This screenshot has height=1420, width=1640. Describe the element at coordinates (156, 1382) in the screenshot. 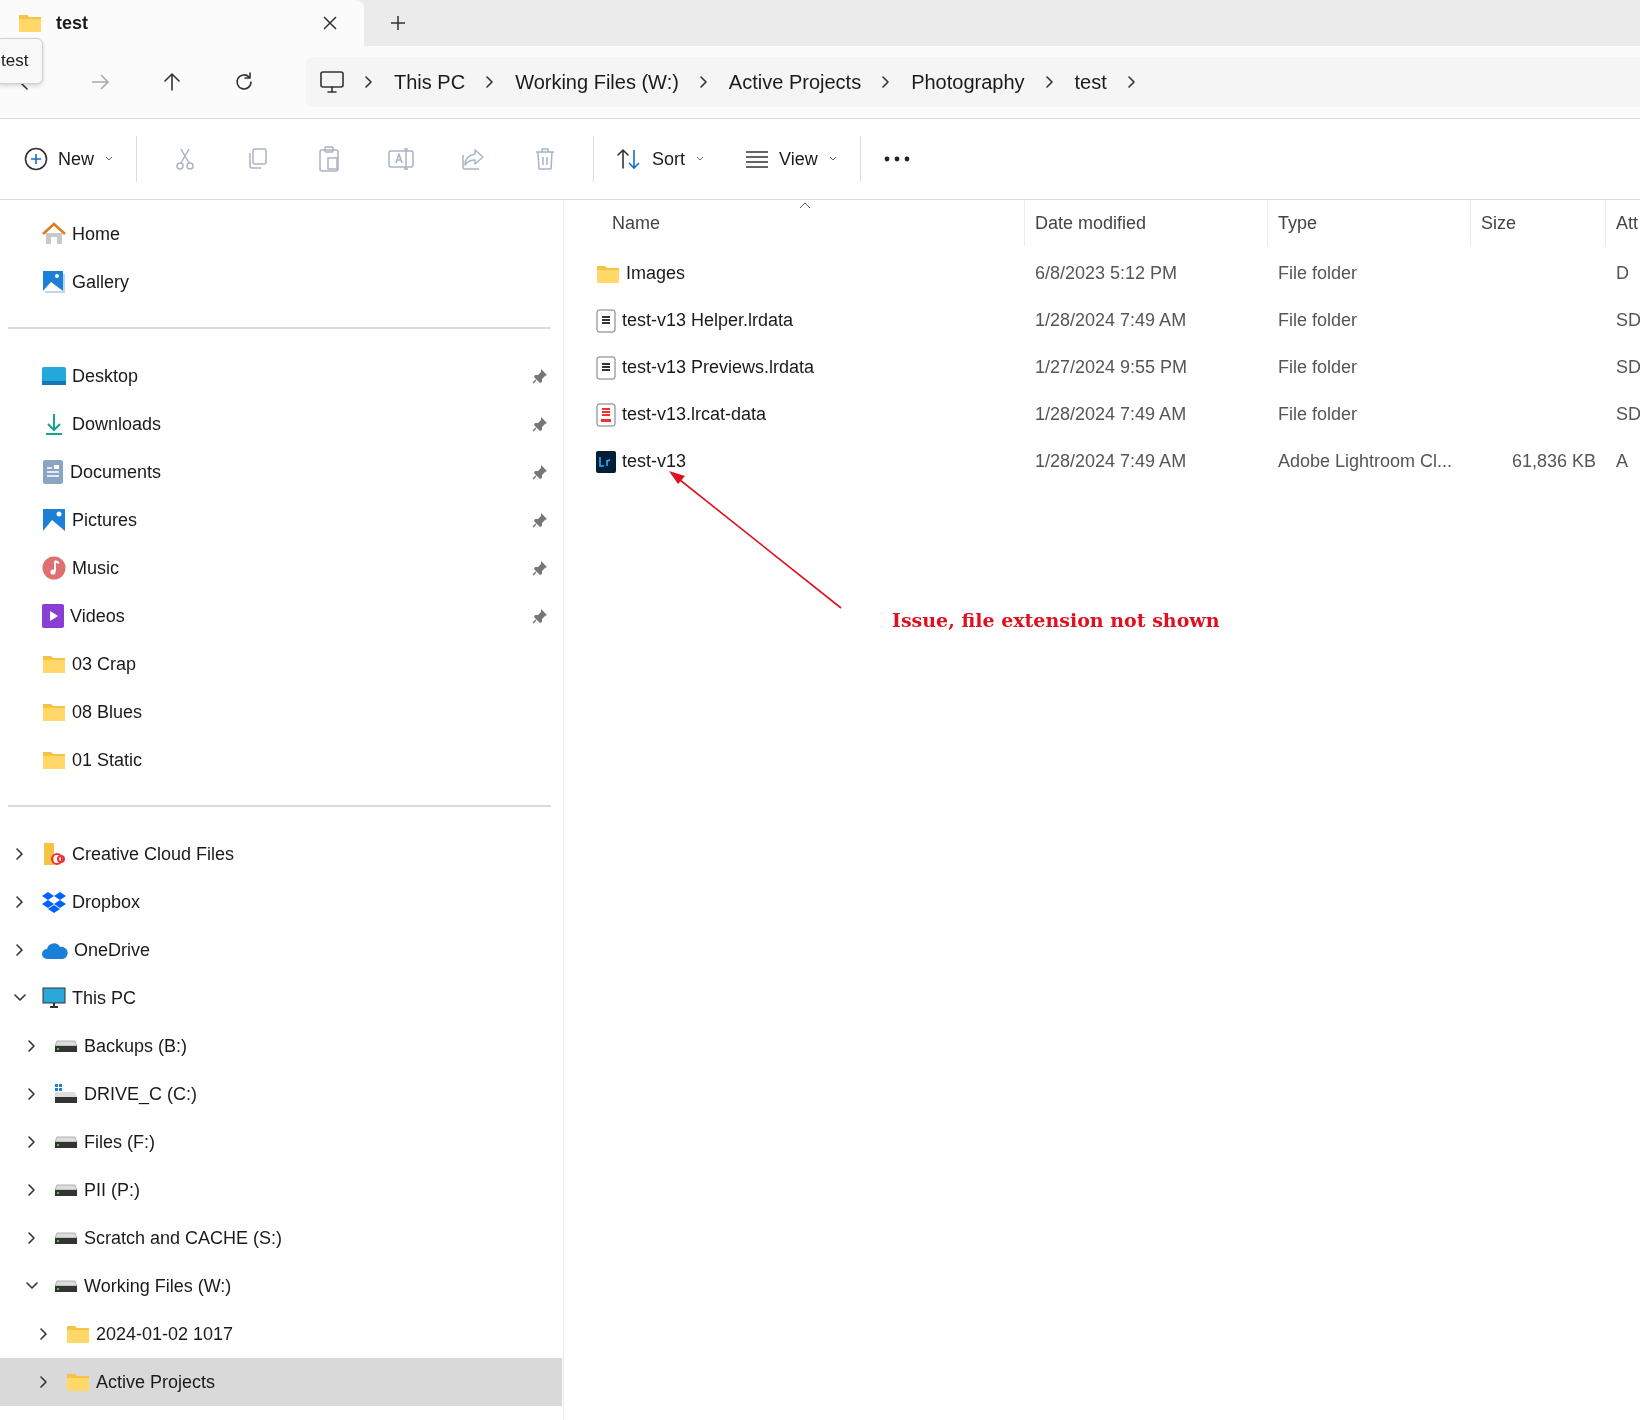

I see `tree-item-label: Active Projects` at that location.